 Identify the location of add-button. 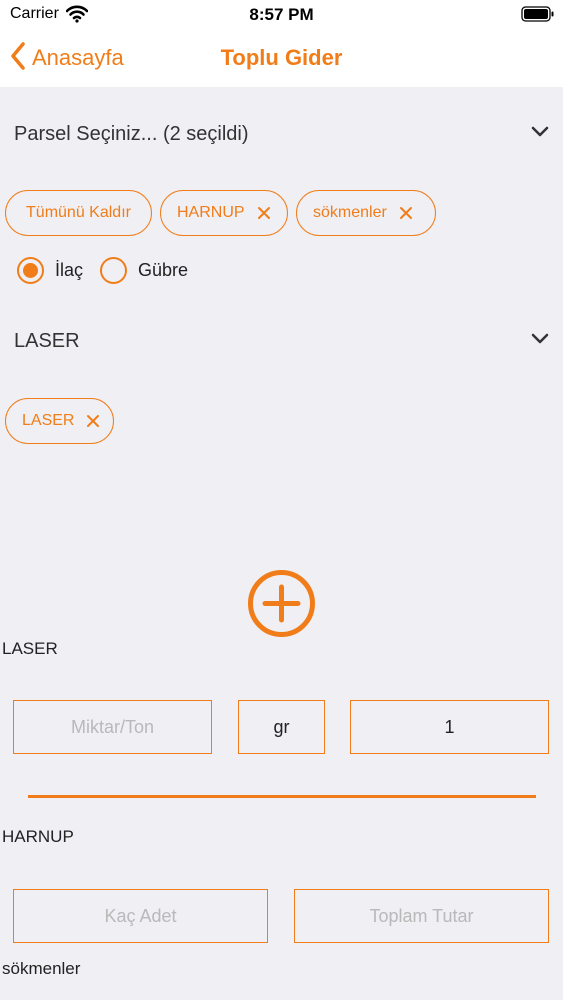
(281, 603).